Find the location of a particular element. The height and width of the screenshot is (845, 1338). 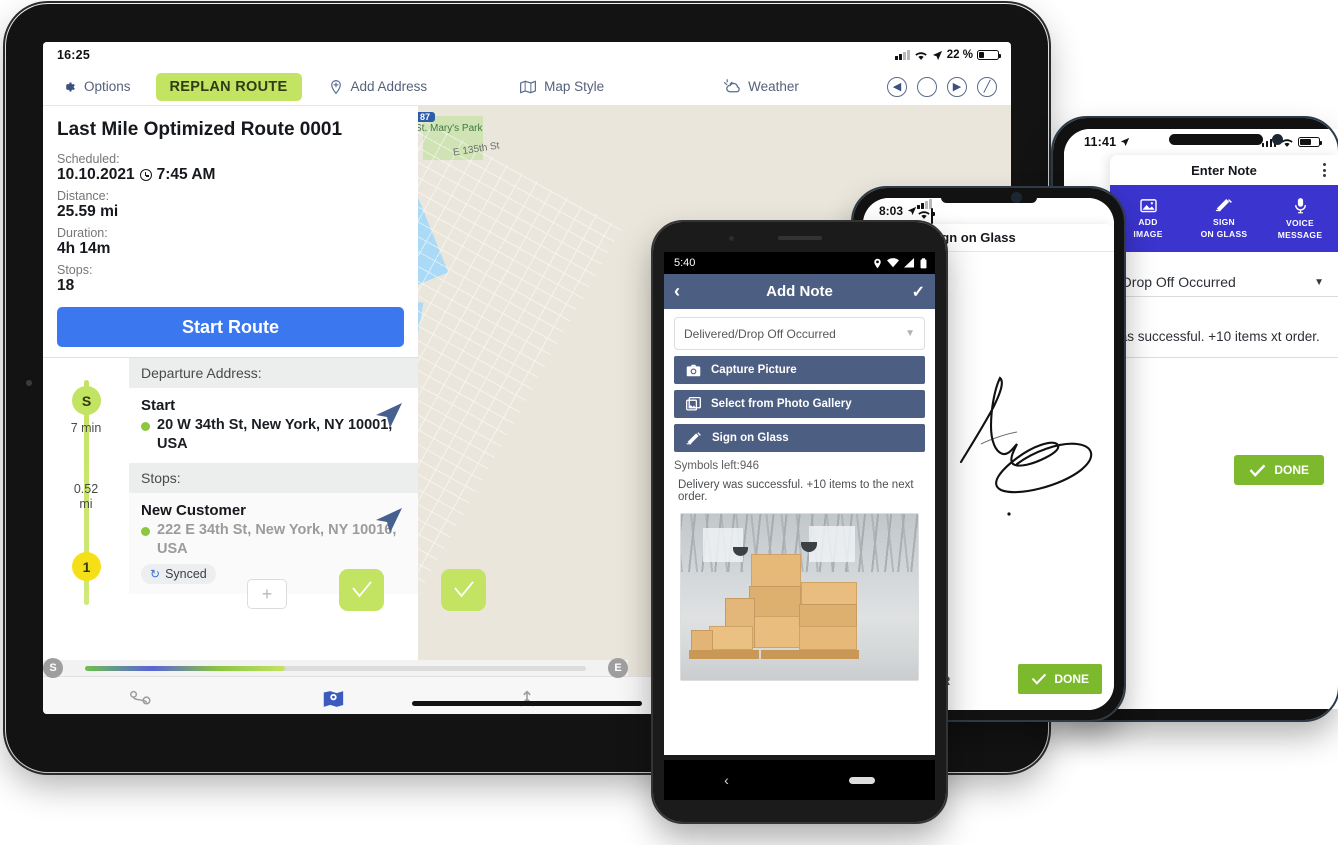

signature-icon is located at coordinates (1223, 205).